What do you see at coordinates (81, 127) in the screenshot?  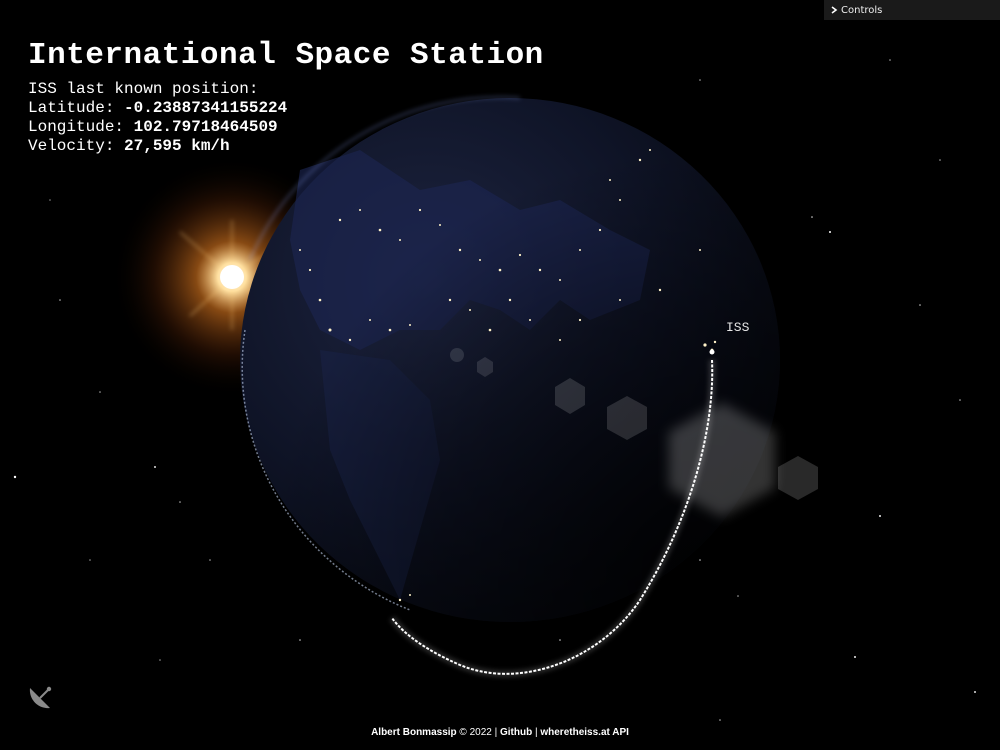 I see `longitude-label: Longitude:` at bounding box center [81, 127].